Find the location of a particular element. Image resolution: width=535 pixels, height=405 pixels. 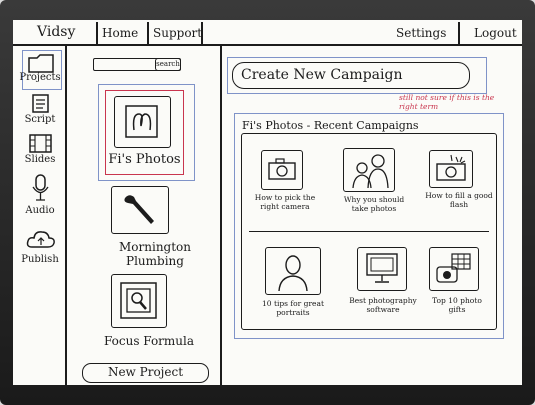

new-project-button: New Project is located at coordinates (145, 373).